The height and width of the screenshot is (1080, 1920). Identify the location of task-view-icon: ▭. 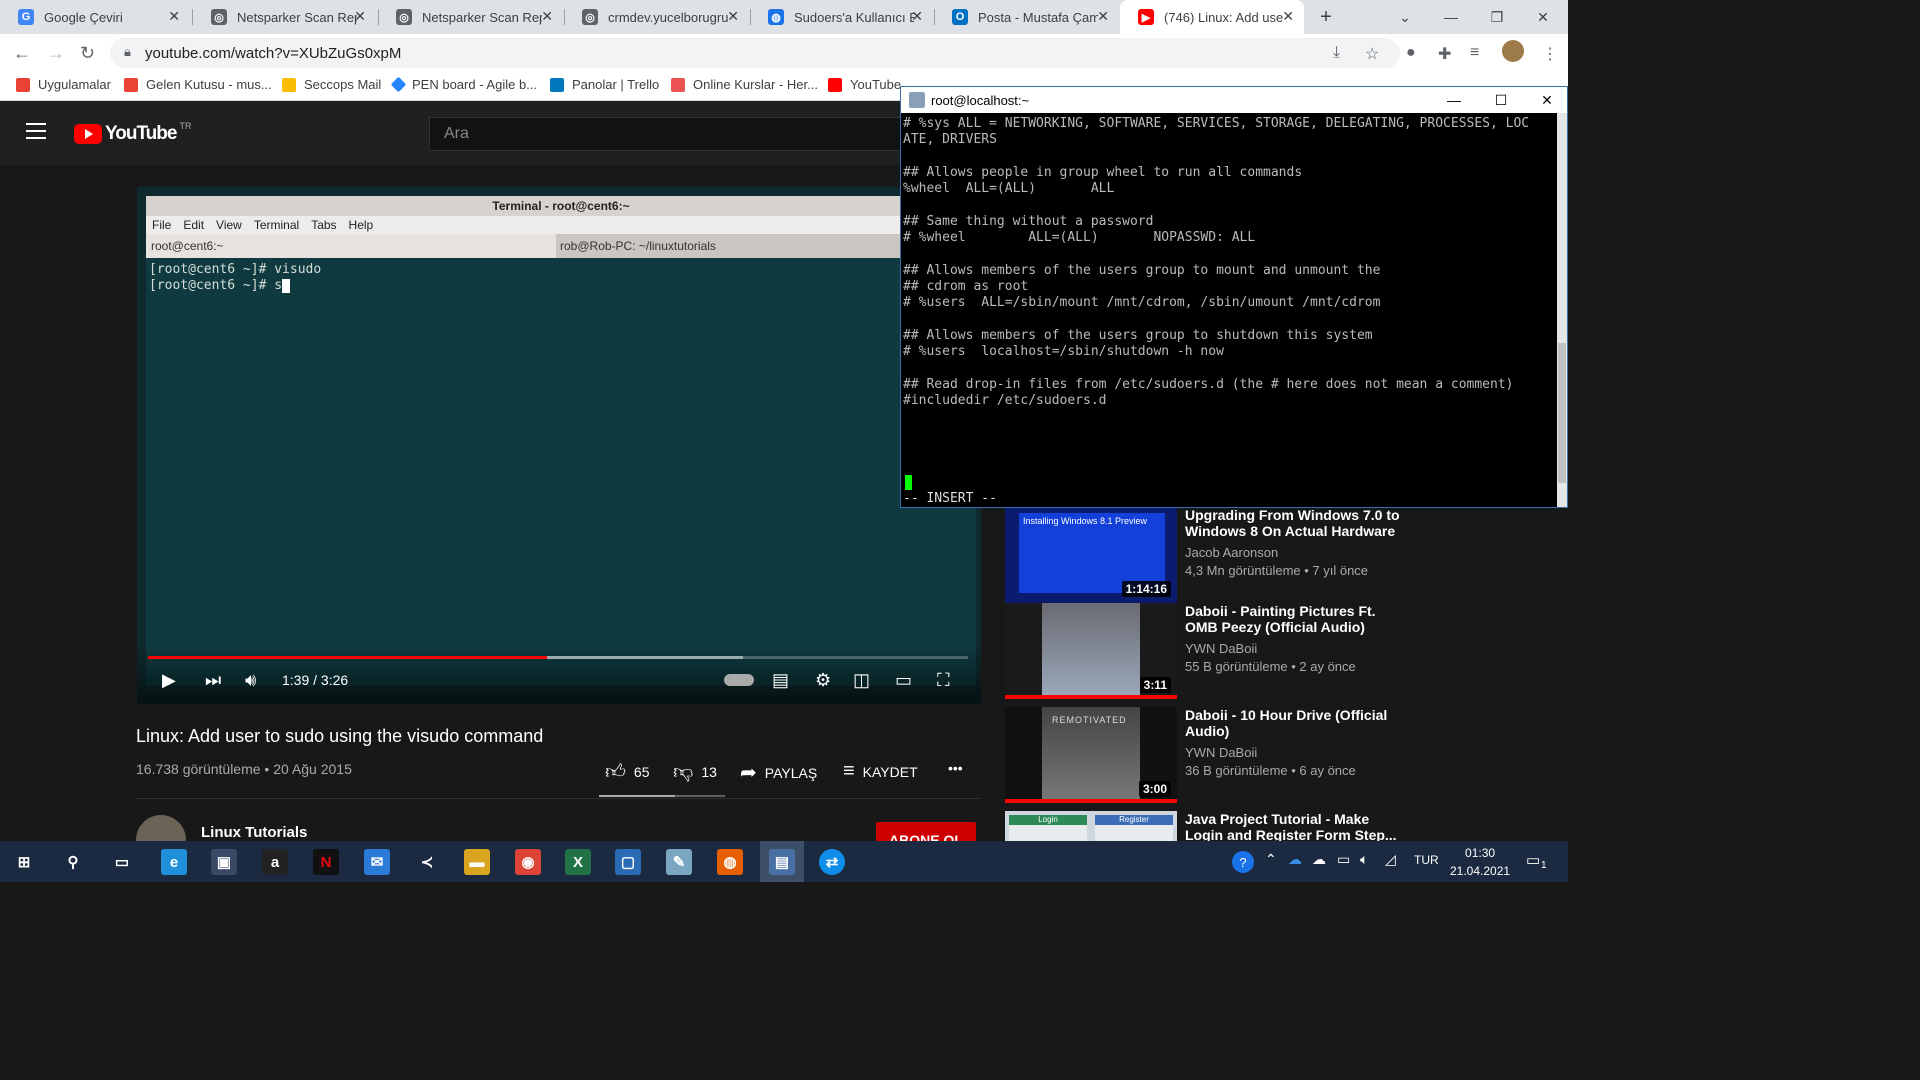
(122, 862).